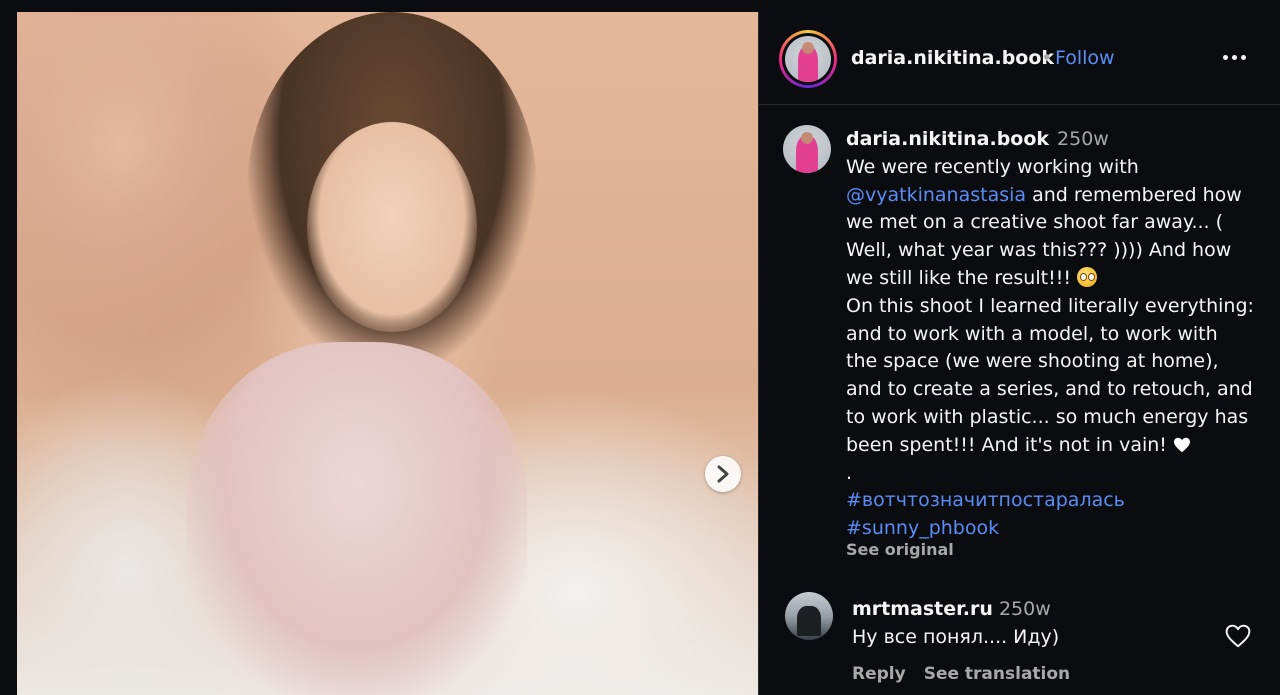  I want to click on author-avatar, so click(808, 59).